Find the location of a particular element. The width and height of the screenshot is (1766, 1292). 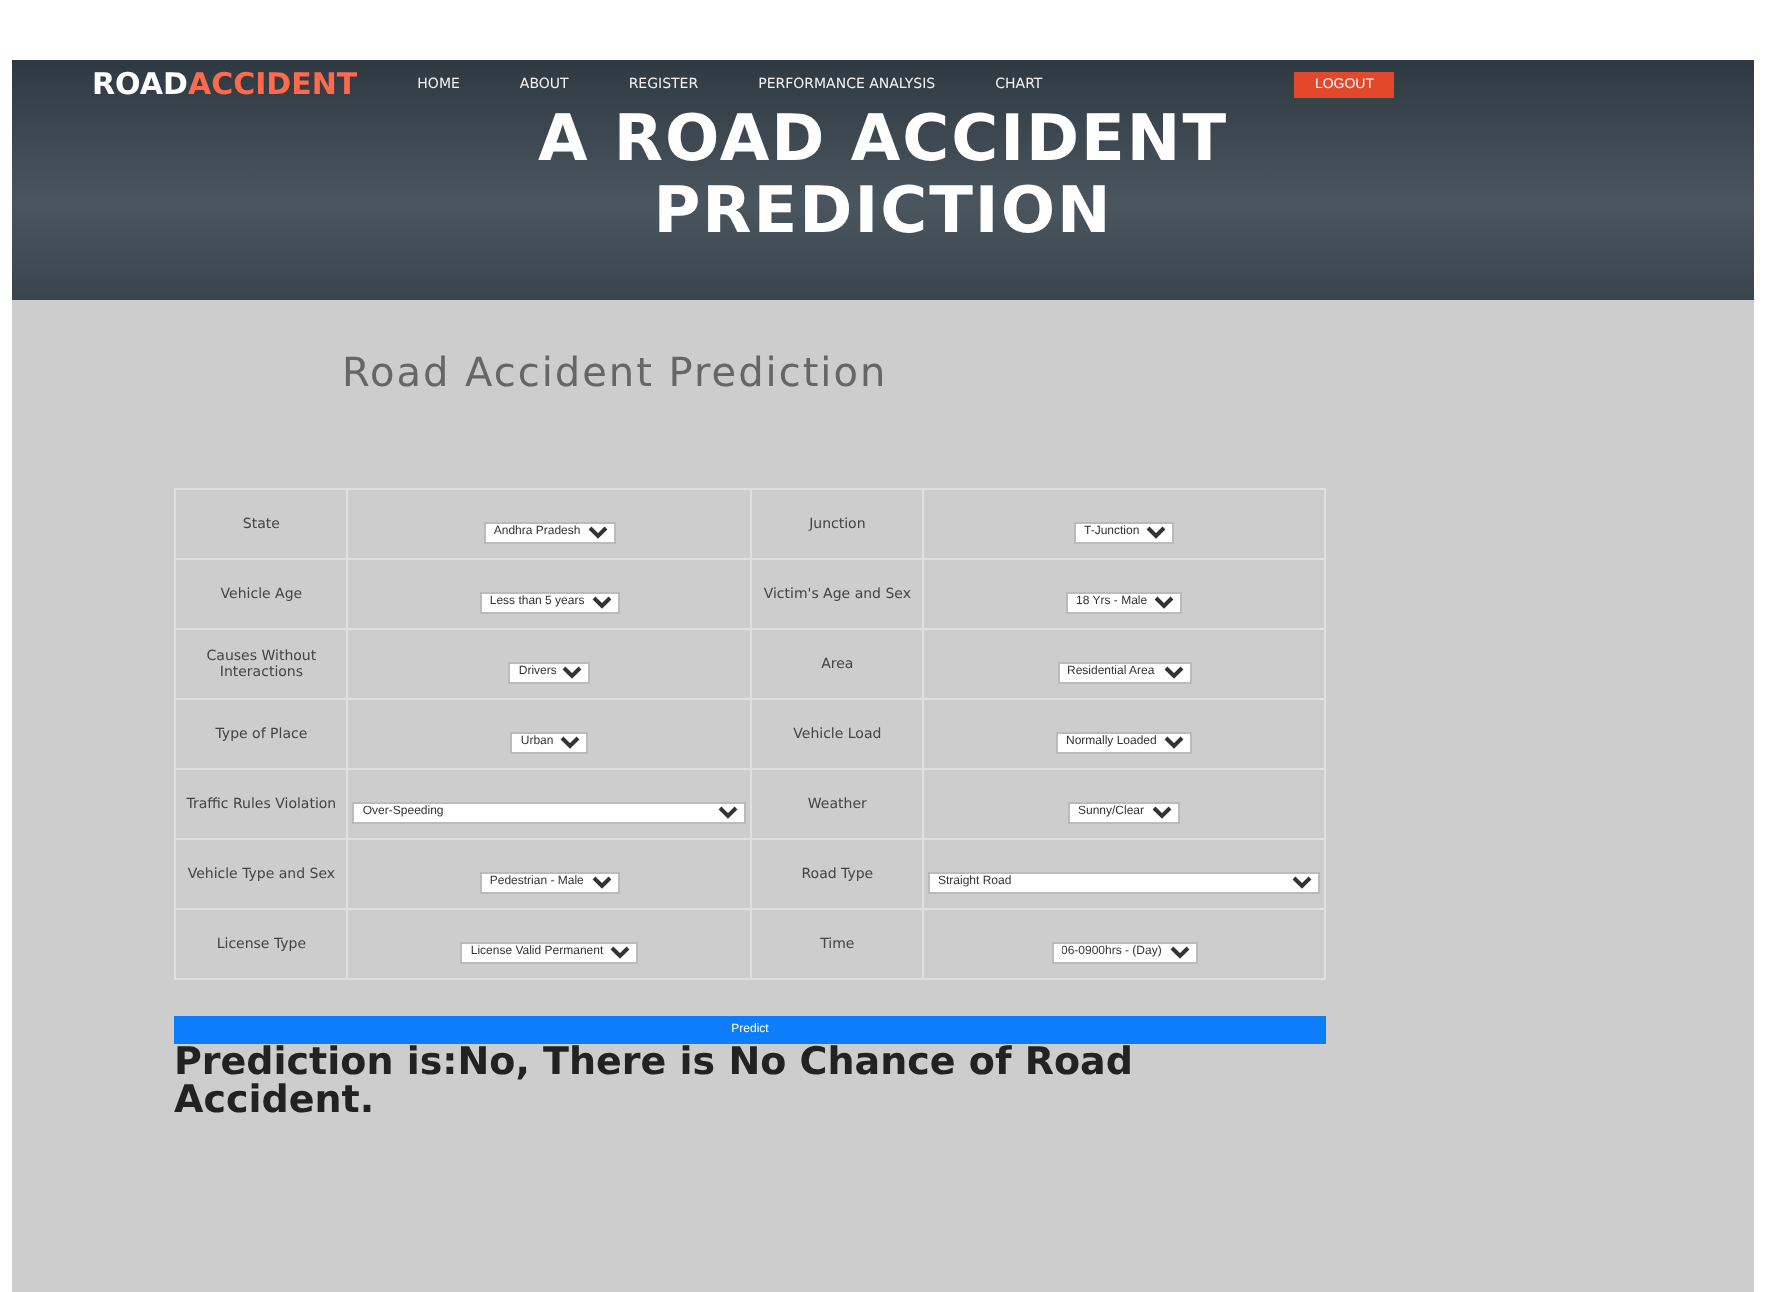

form-heading: Road Accident Prediction is located at coordinates (616, 372).